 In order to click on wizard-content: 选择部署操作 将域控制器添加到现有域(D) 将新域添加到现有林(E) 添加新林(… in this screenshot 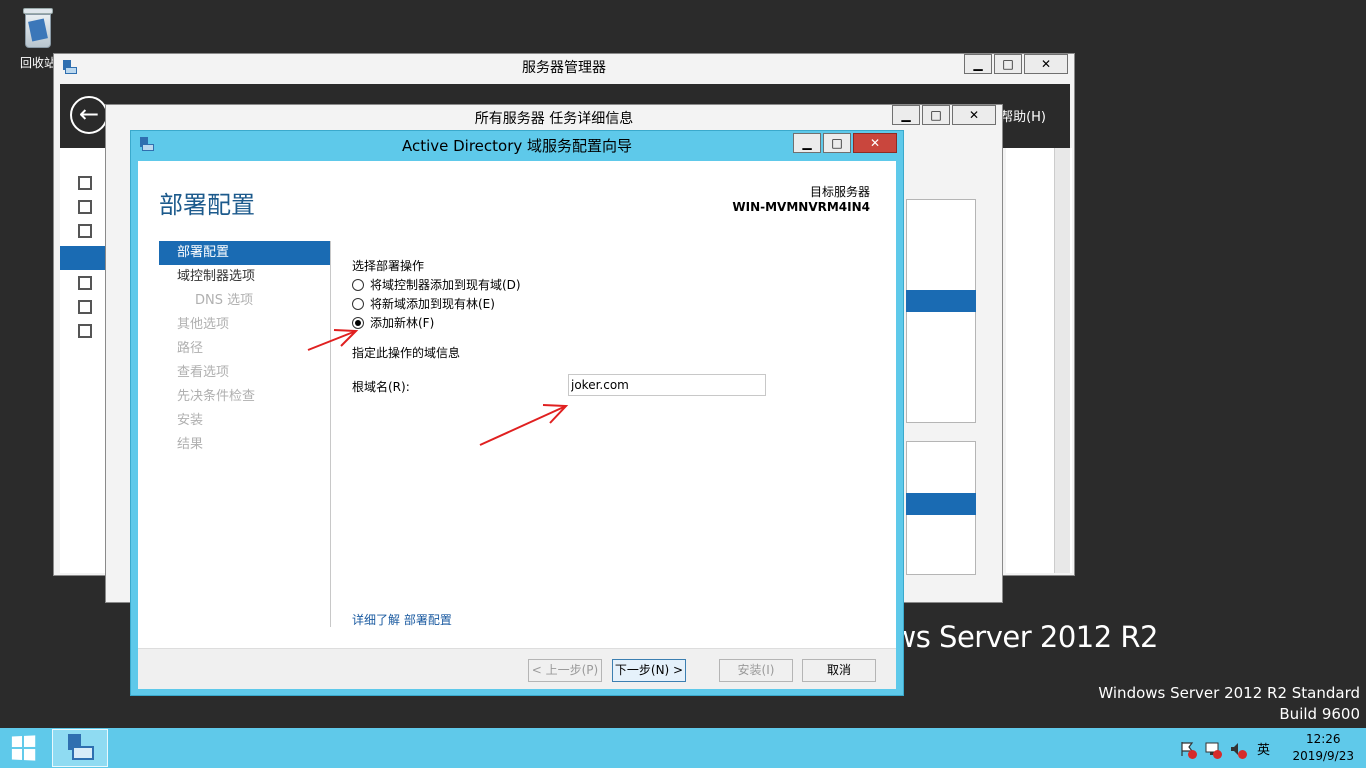, I will do `click(612, 327)`.